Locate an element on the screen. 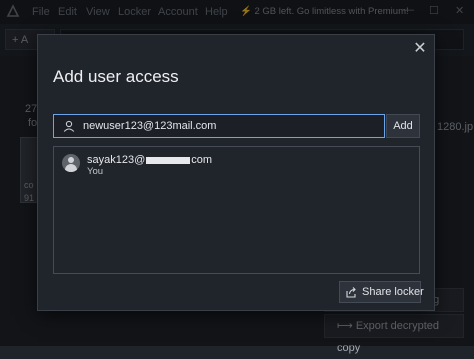  email-field: newuser123@123mail.com is located at coordinates (219, 126).